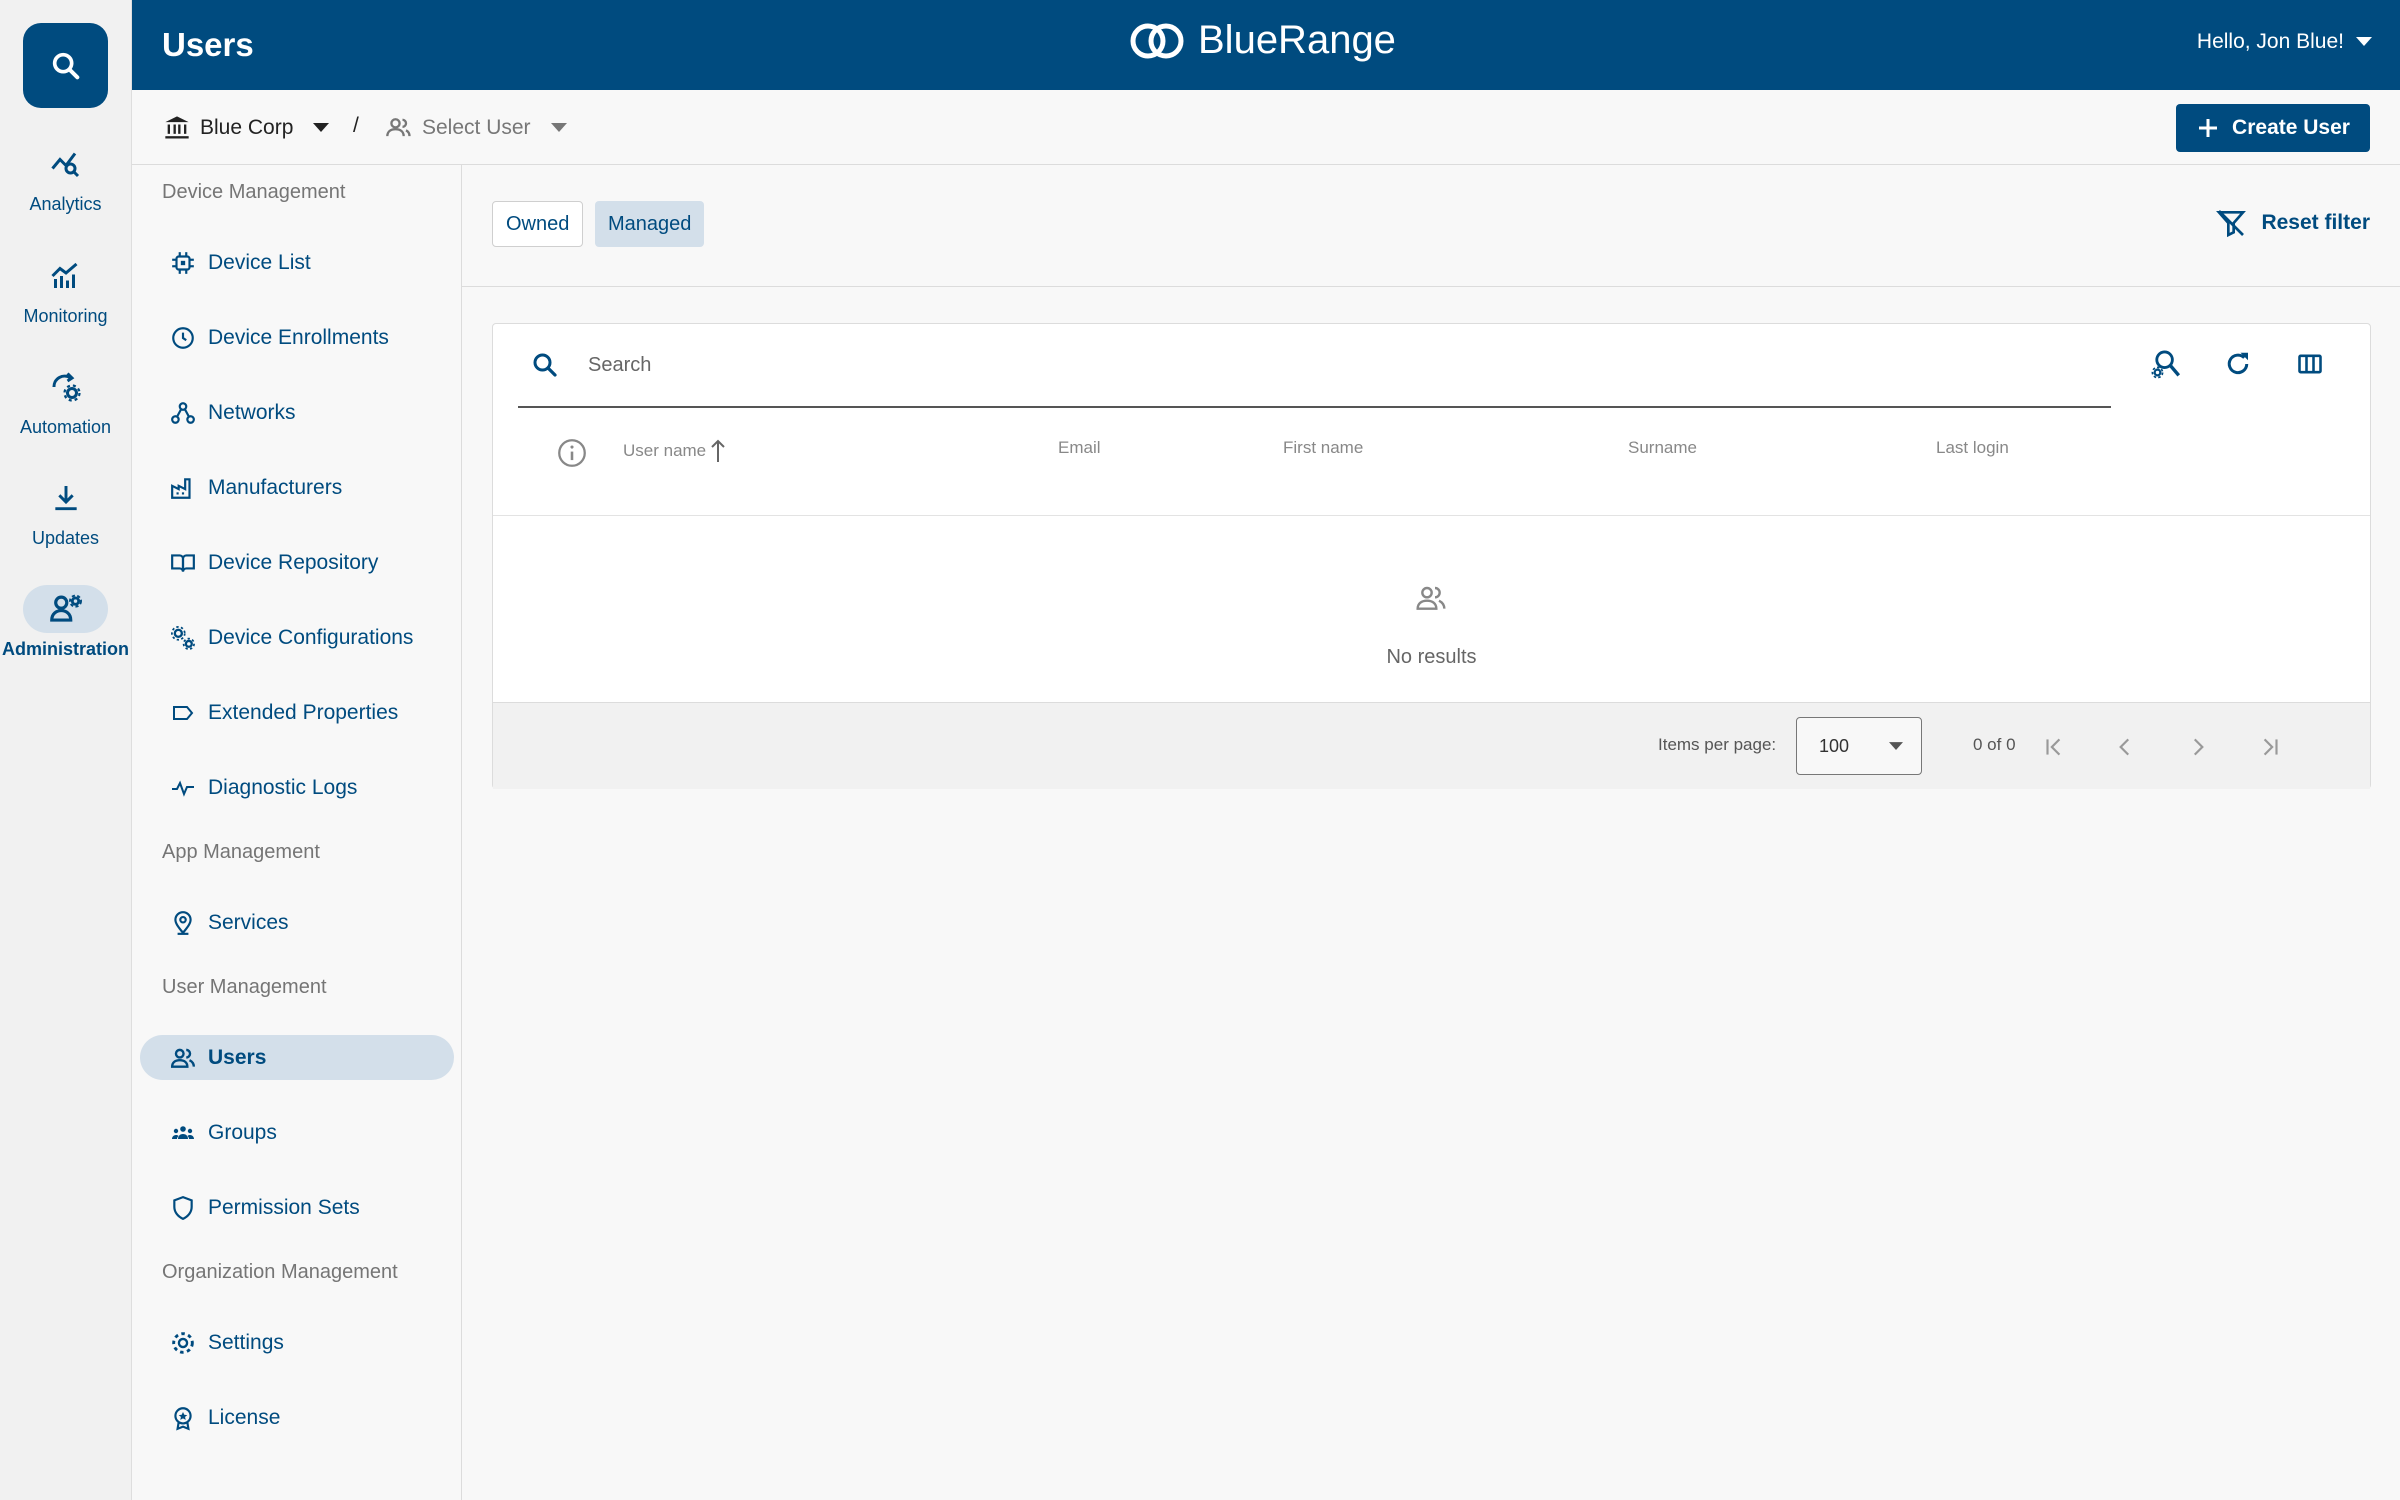 Image resolution: width=2400 pixels, height=1500 pixels. I want to click on table-search-field: Search, so click(1314, 366).